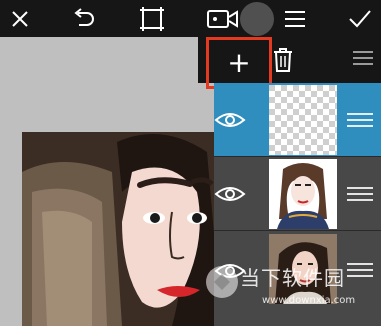 This screenshot has width=381, height=326. I want to click on trash-icon, so click(283, 60).